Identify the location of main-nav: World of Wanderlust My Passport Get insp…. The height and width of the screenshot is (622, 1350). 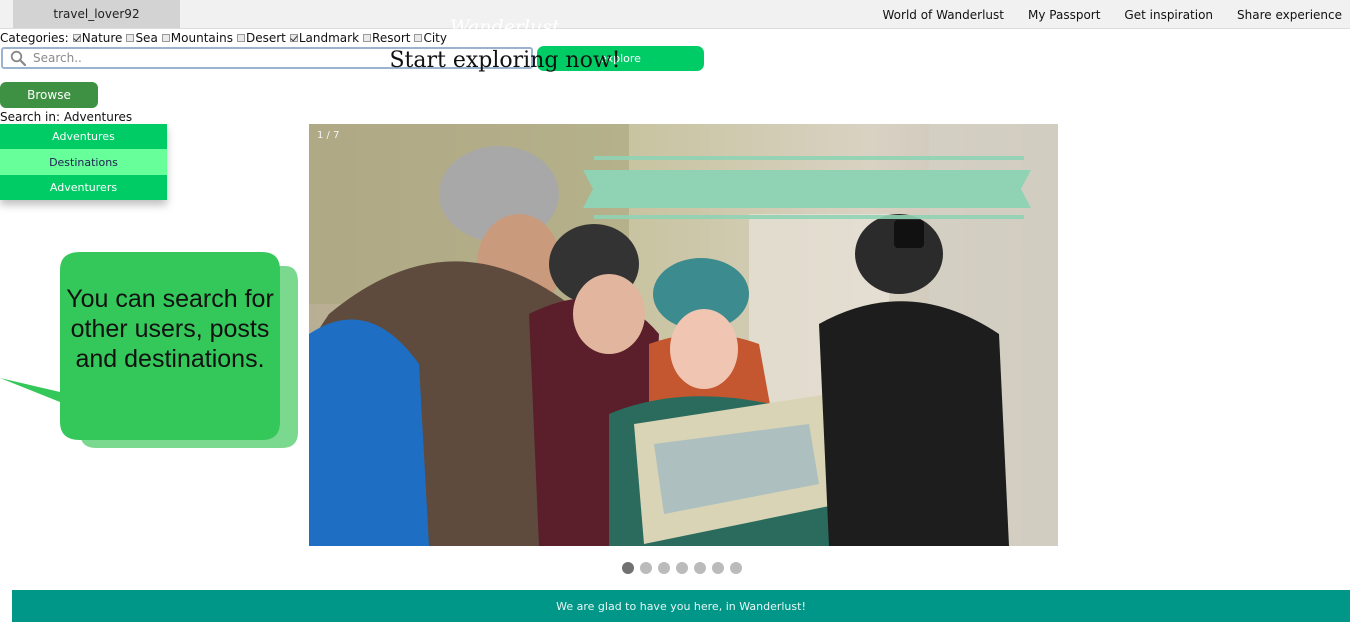
(1108, 14).